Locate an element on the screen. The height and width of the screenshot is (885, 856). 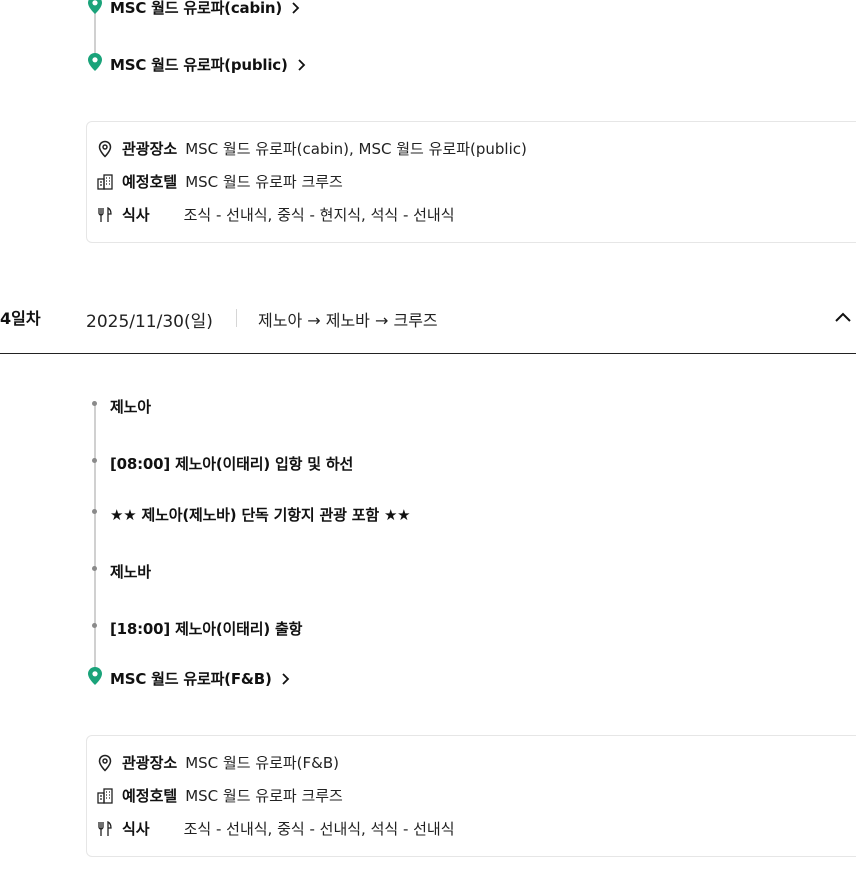
meal-row: 식사 조식 - 선내식, 중식 - 현지식, 석식 - 선내식 is located at coordinates (275, 214).